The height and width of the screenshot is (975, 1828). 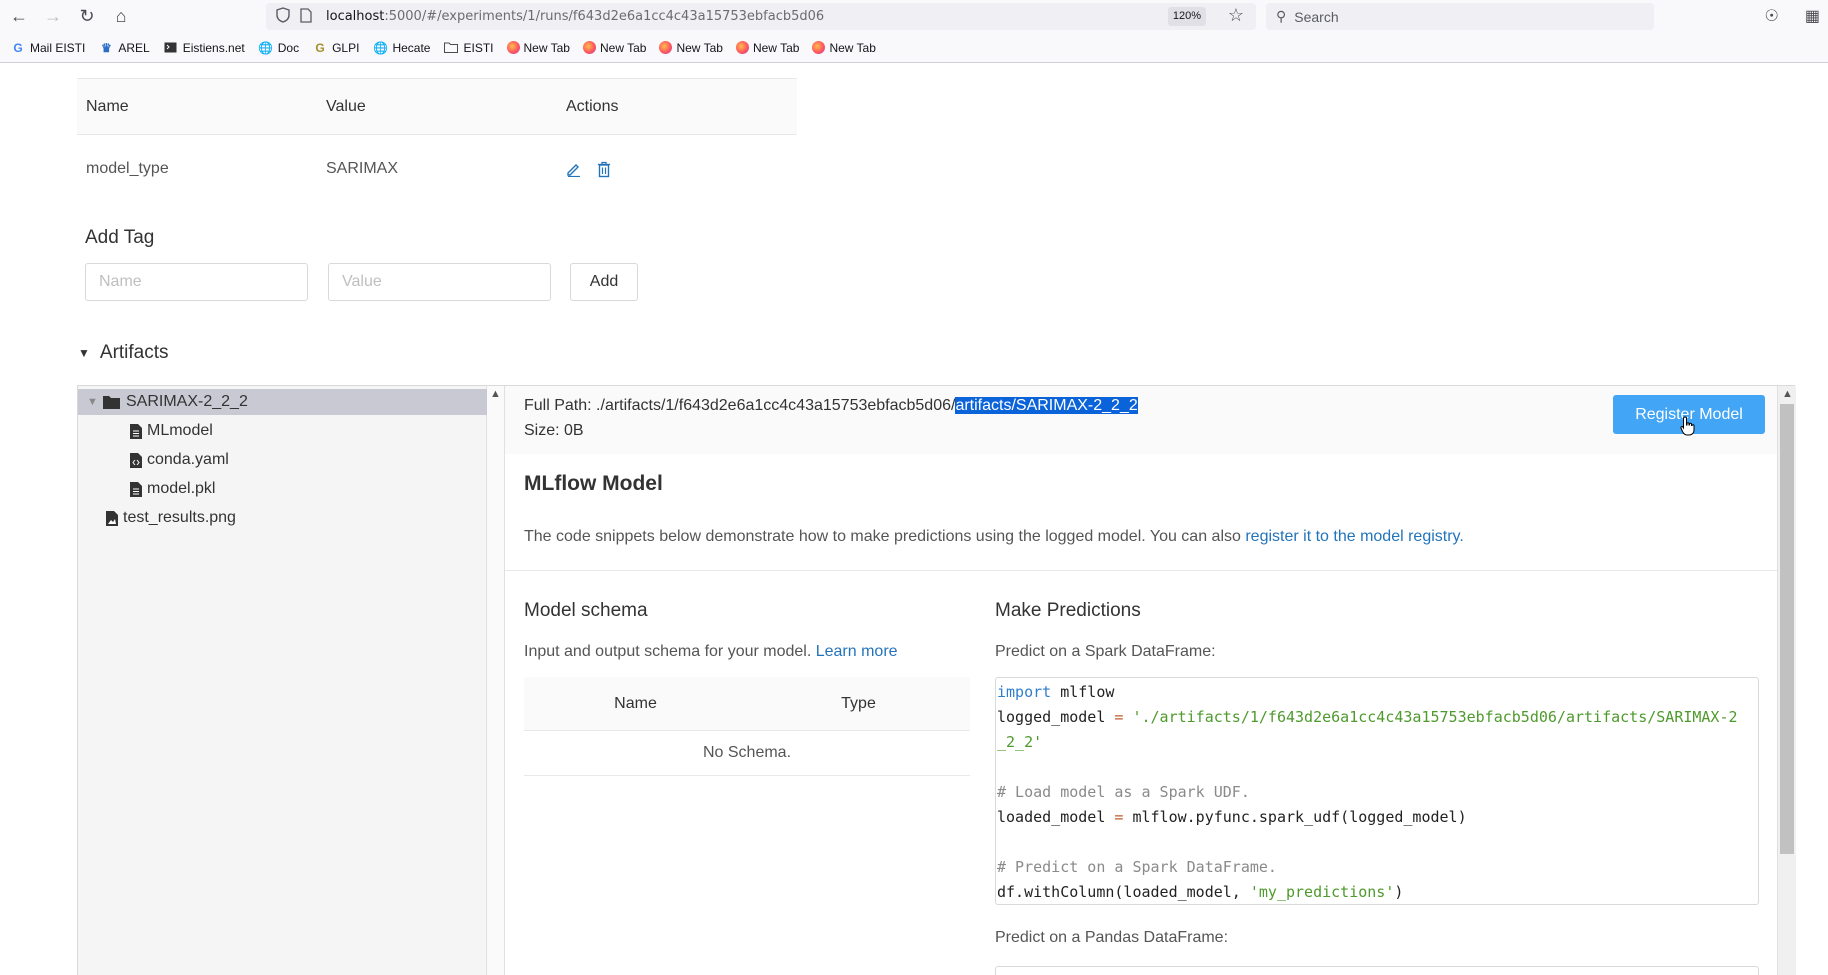 What do you see at coordinates (87, 17) in the screenshot?
I see `reload-icon: ↻` at bounding box center [87, 17].